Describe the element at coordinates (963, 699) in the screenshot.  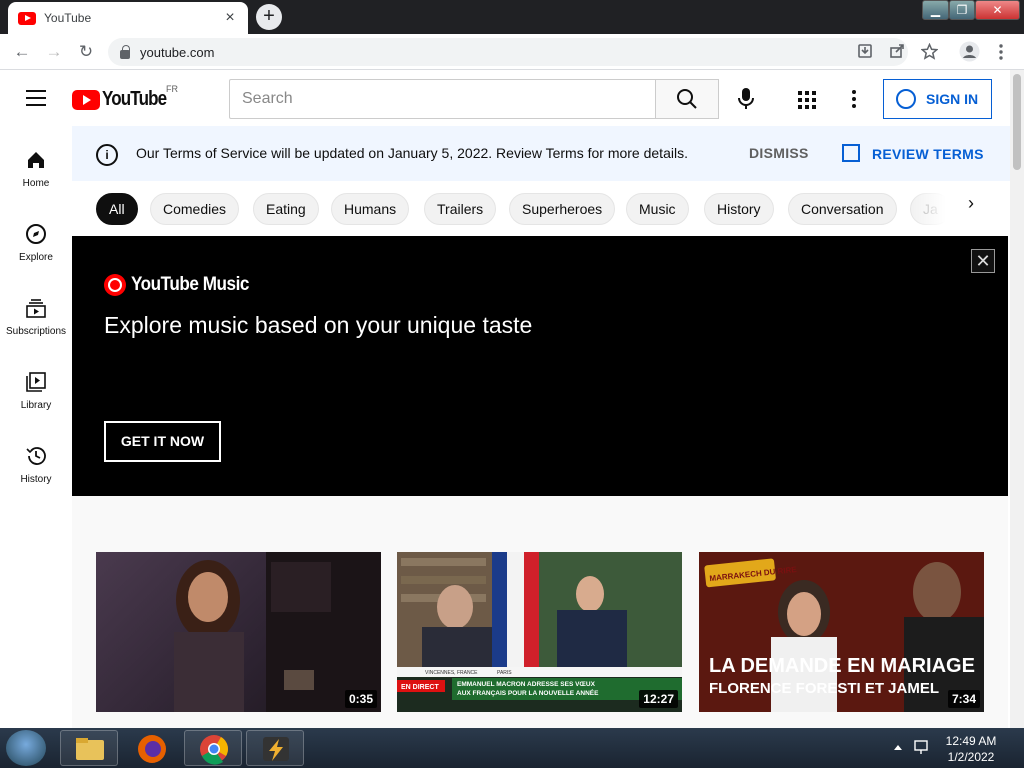
I see `video-duration: 7:34` at that location.